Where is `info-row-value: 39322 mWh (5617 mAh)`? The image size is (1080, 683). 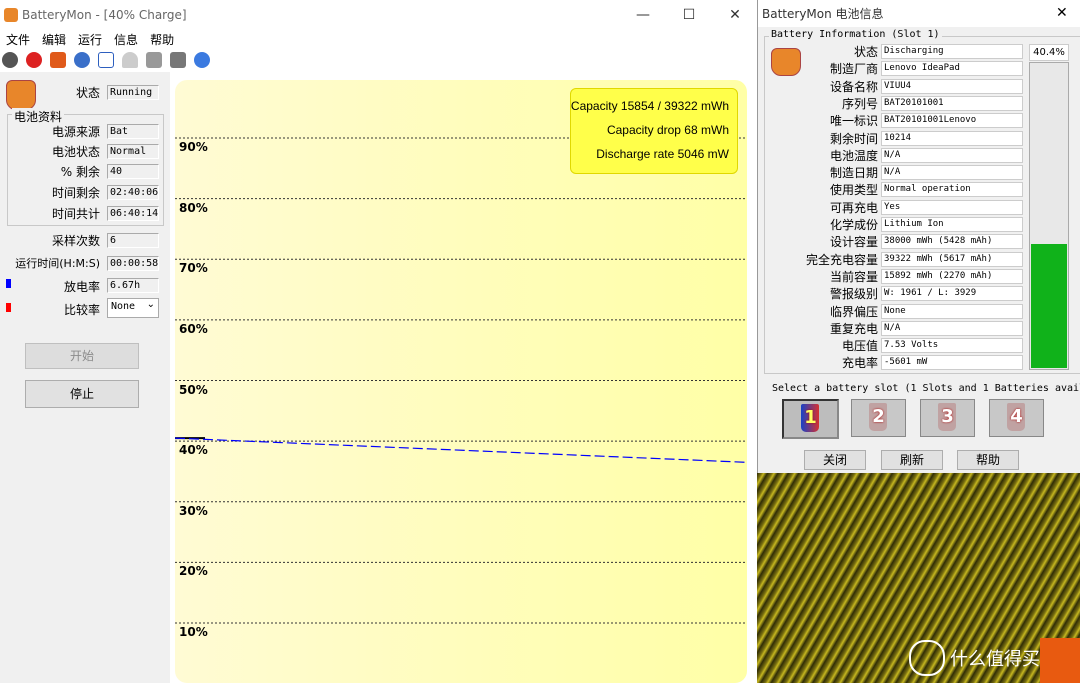
info-row-value: 39322 mWh (5617 mAh) is located at coordinates (952, 259).